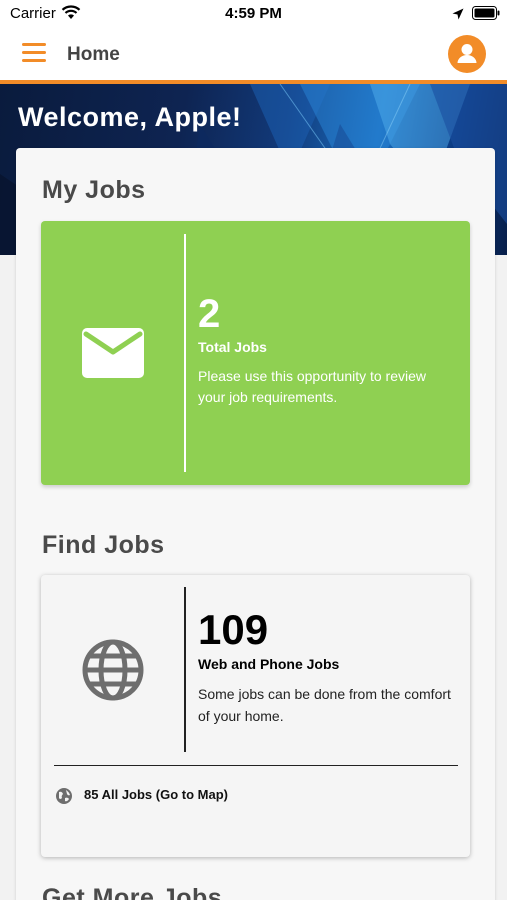 The image size is (507, 900). I want to click on welcome-title: Welcome, Apple!, so click(130, 117).